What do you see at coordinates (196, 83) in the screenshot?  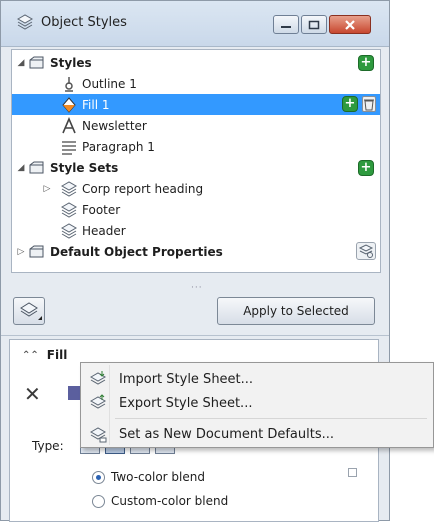 I see `tree-item-outline-1: Outline 1` at bounding box center [196, 83].